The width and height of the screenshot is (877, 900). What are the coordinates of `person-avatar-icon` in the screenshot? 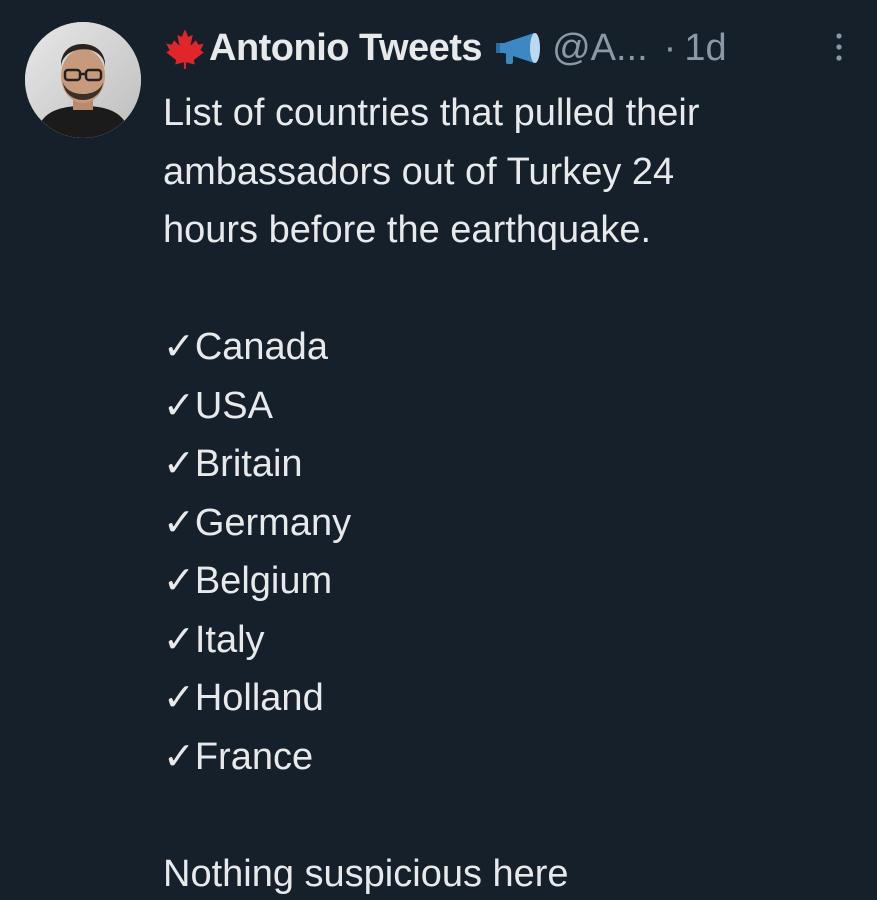 It's located at (83, 80).